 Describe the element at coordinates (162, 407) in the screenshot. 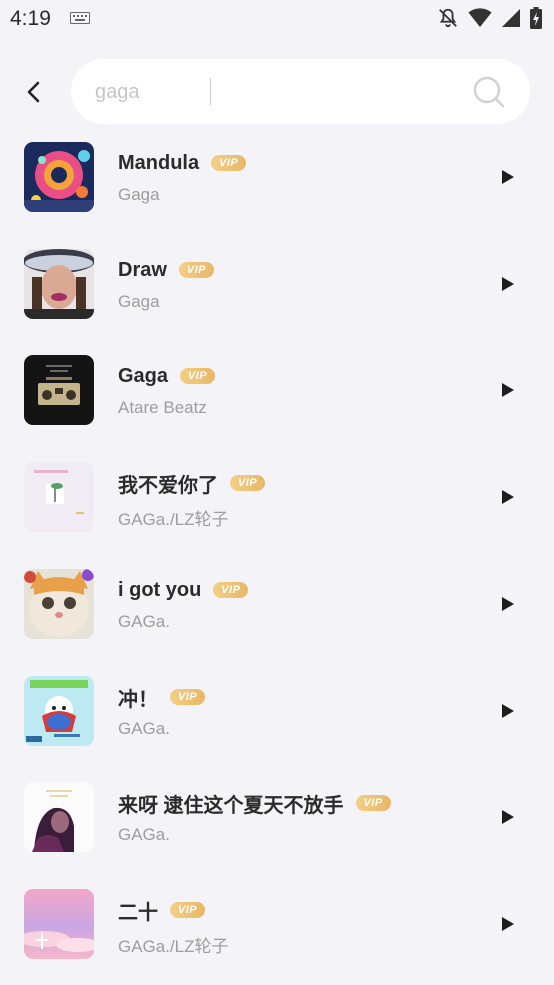

I see `song-artist: Atare Beatz` at that location.